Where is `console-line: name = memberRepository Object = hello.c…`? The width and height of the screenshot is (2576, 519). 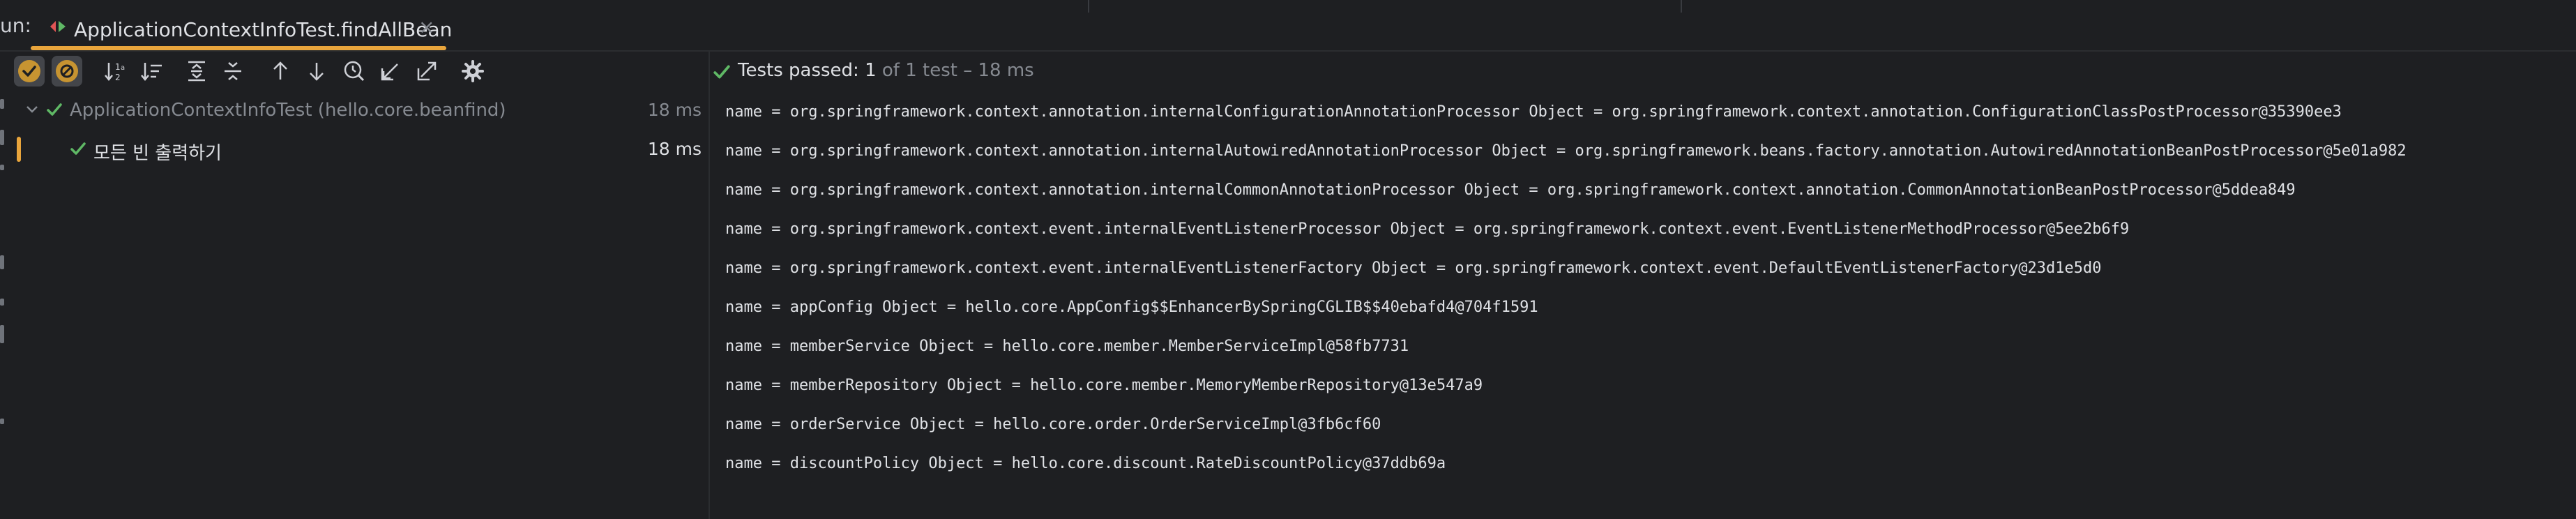 console-line: name = memberRepository Object = hello.c… is located at coordinates (1104, 386).